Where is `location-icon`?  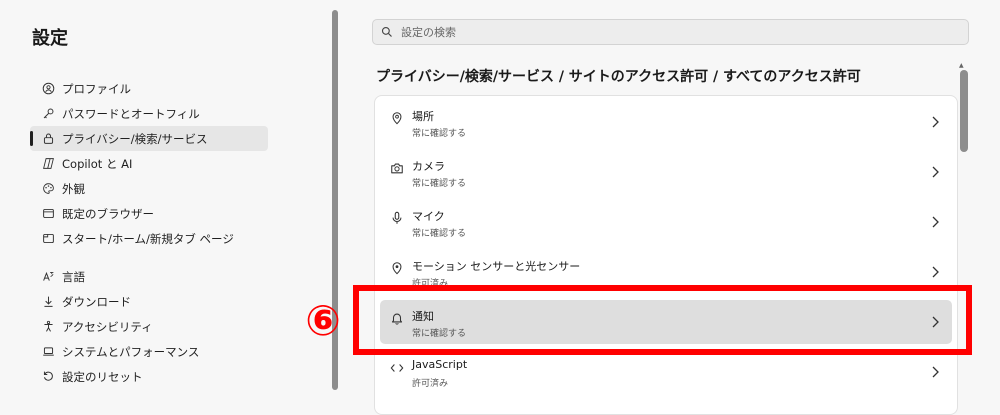
location-icon is located at coordinates (397, 117).